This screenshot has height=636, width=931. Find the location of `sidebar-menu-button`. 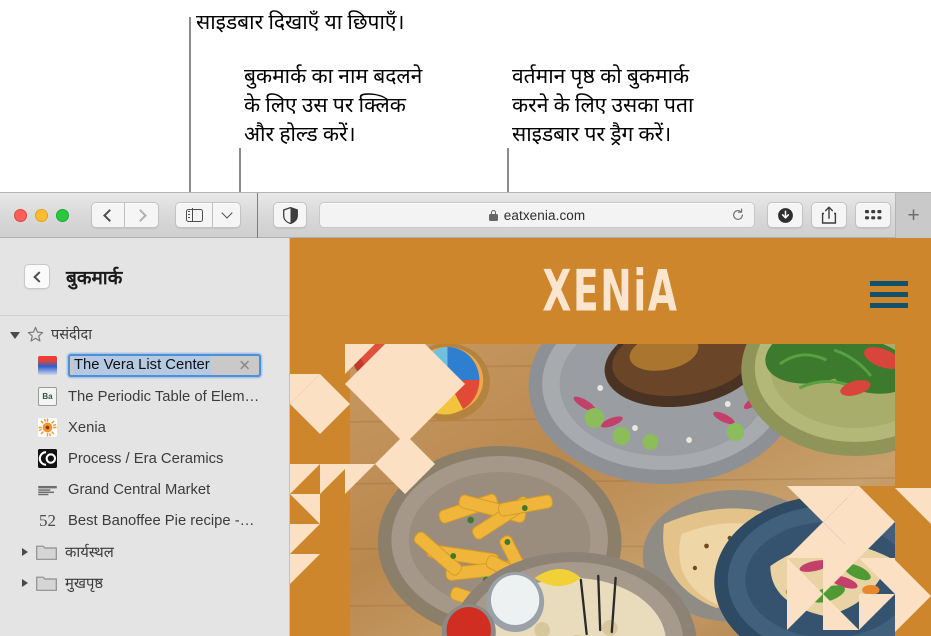

sidebar-menu-button is located at coordinates (227, 215).